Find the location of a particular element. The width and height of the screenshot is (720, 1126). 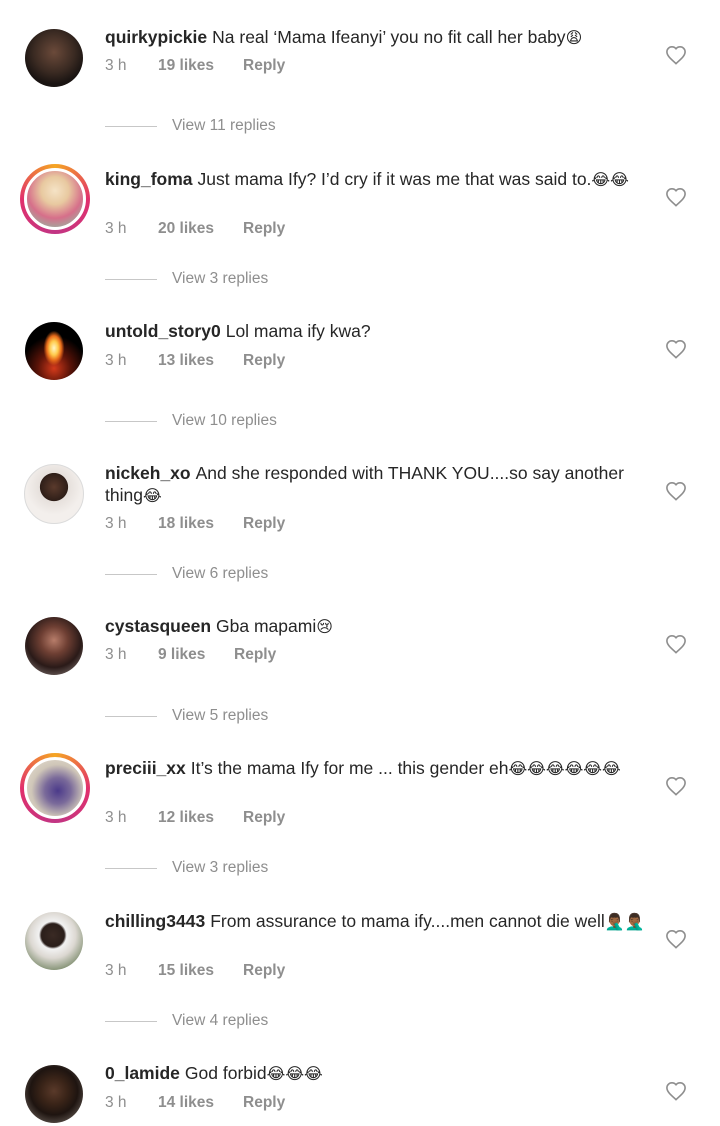

comment-username: chilling3443 is located at coordinates (155, 921).